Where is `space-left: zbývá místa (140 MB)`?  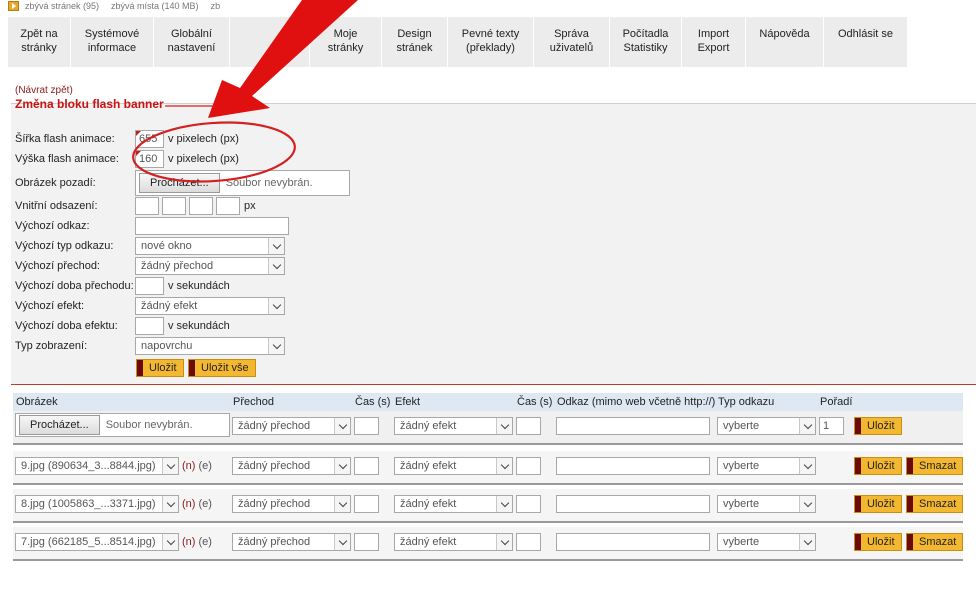 space-left: zbývá místa (140 MB) is located at coordinates (155, 6).